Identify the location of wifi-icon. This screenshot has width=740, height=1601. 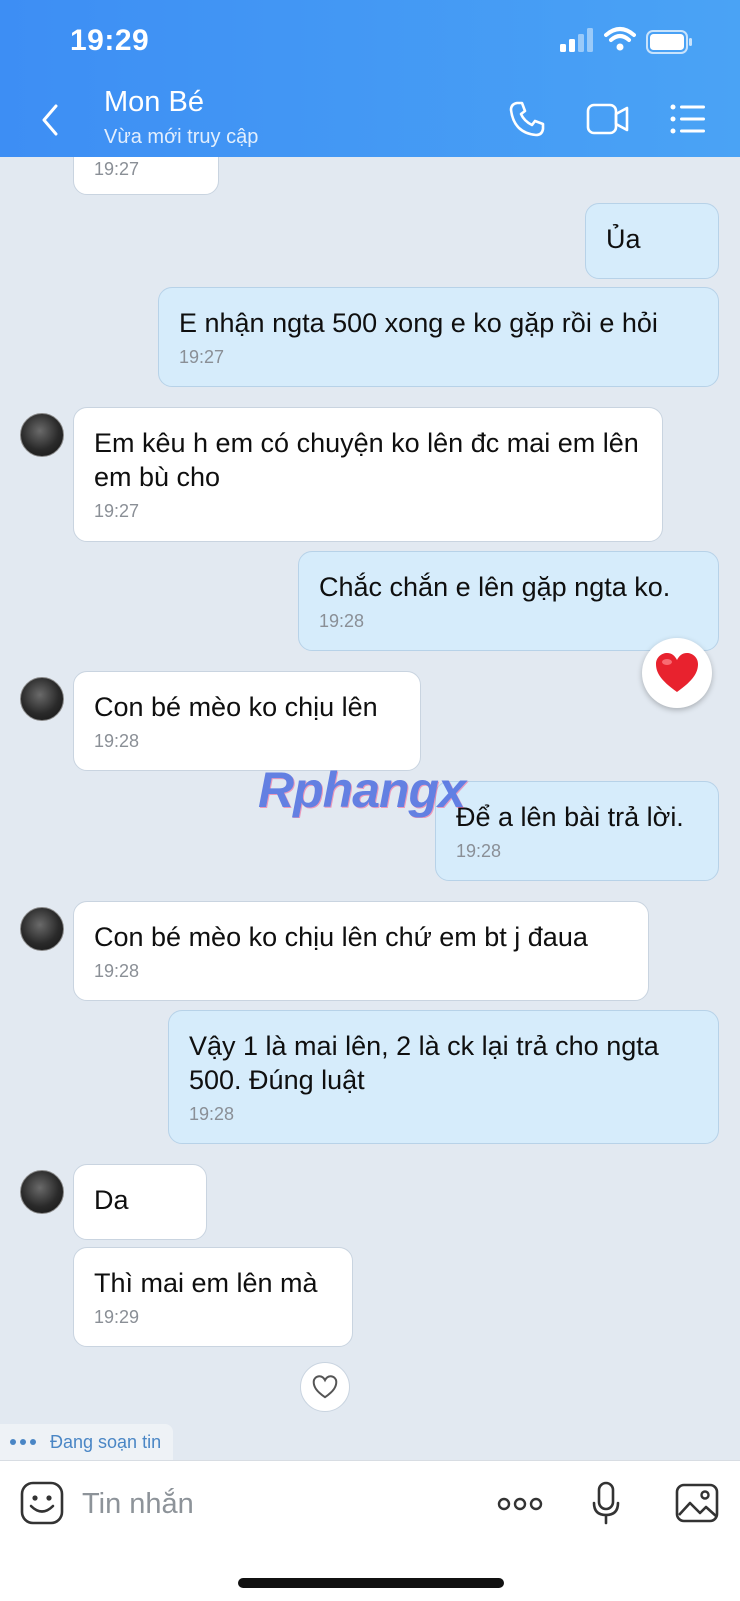
(620, 39).